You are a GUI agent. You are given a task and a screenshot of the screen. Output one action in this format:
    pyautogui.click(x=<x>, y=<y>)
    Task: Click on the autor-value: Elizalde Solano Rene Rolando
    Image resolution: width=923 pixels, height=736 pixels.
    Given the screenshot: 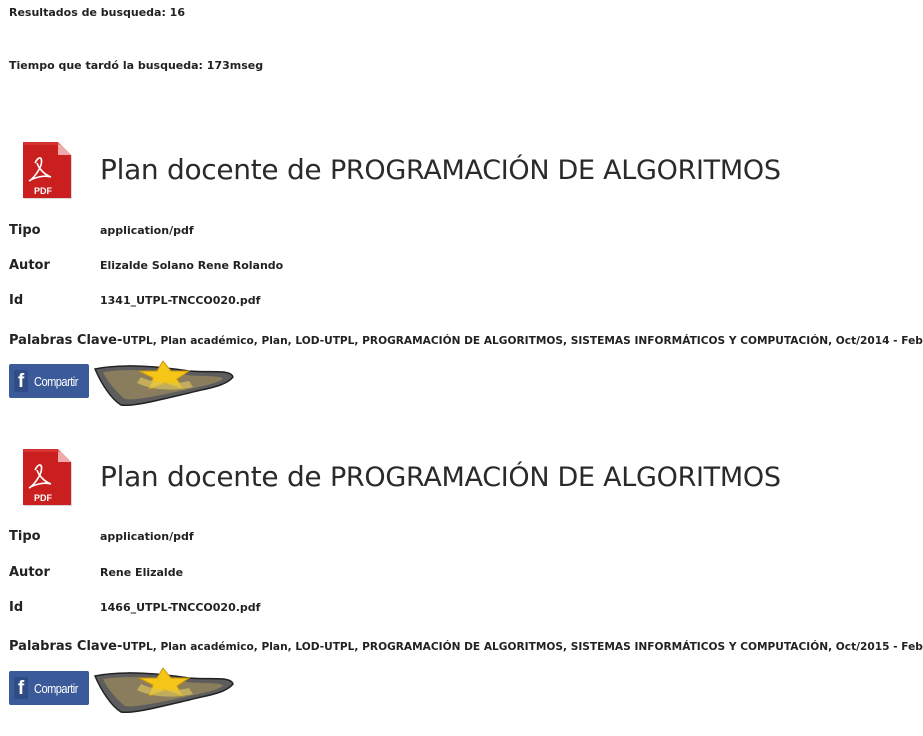 What is the action you would take?
    pyautogui.click(x=192, y=265)
    